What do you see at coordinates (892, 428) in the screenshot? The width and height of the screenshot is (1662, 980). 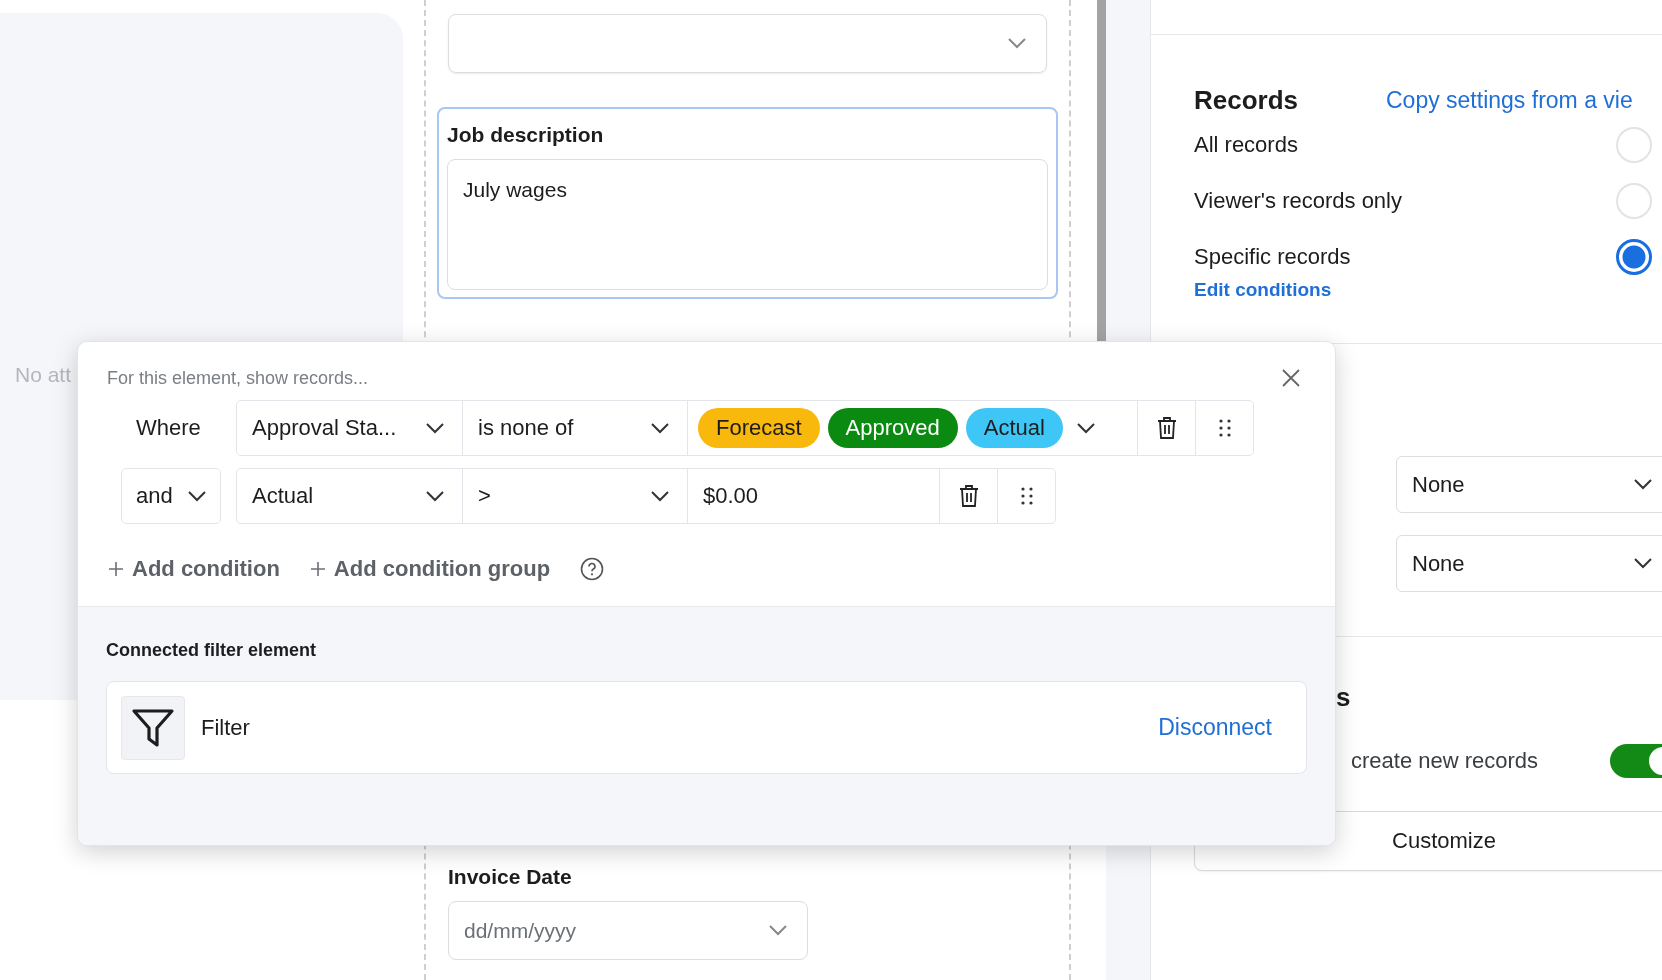 I see `option-tag: Approved` at bounding box center [892, 428].